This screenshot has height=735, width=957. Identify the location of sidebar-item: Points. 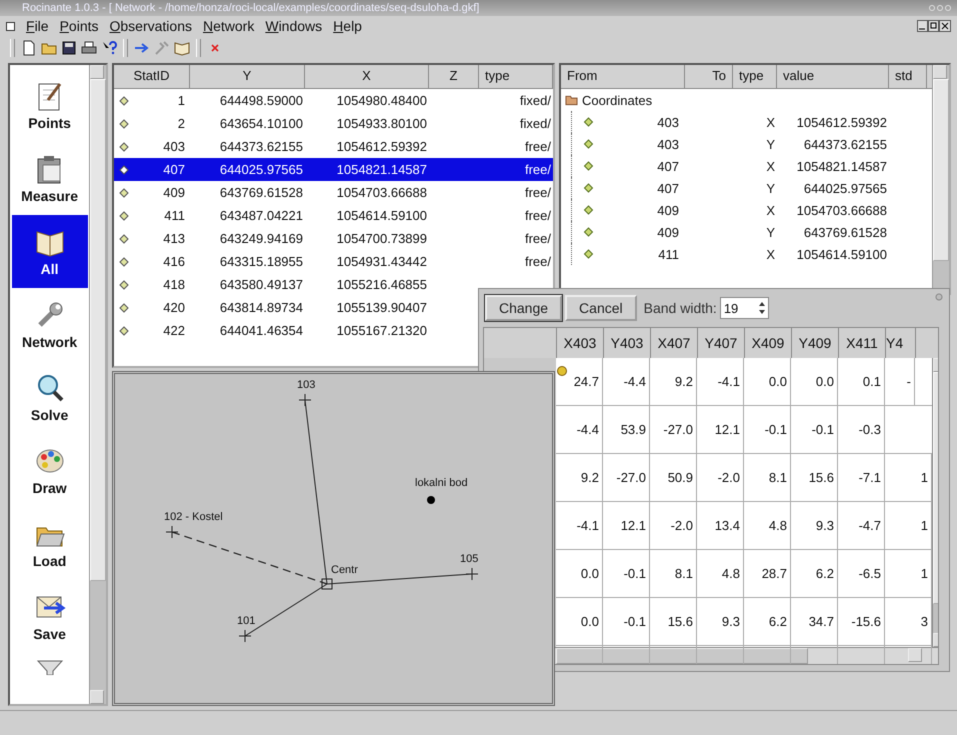
(50, 105).